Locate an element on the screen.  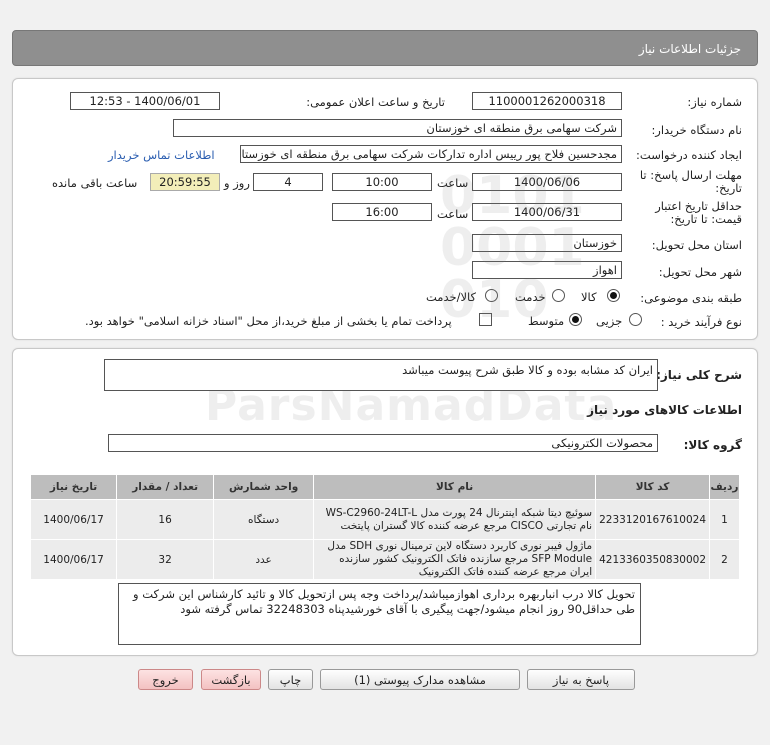
summary-label: شرح کلی نیاز: is located at coordinates (699, 375).